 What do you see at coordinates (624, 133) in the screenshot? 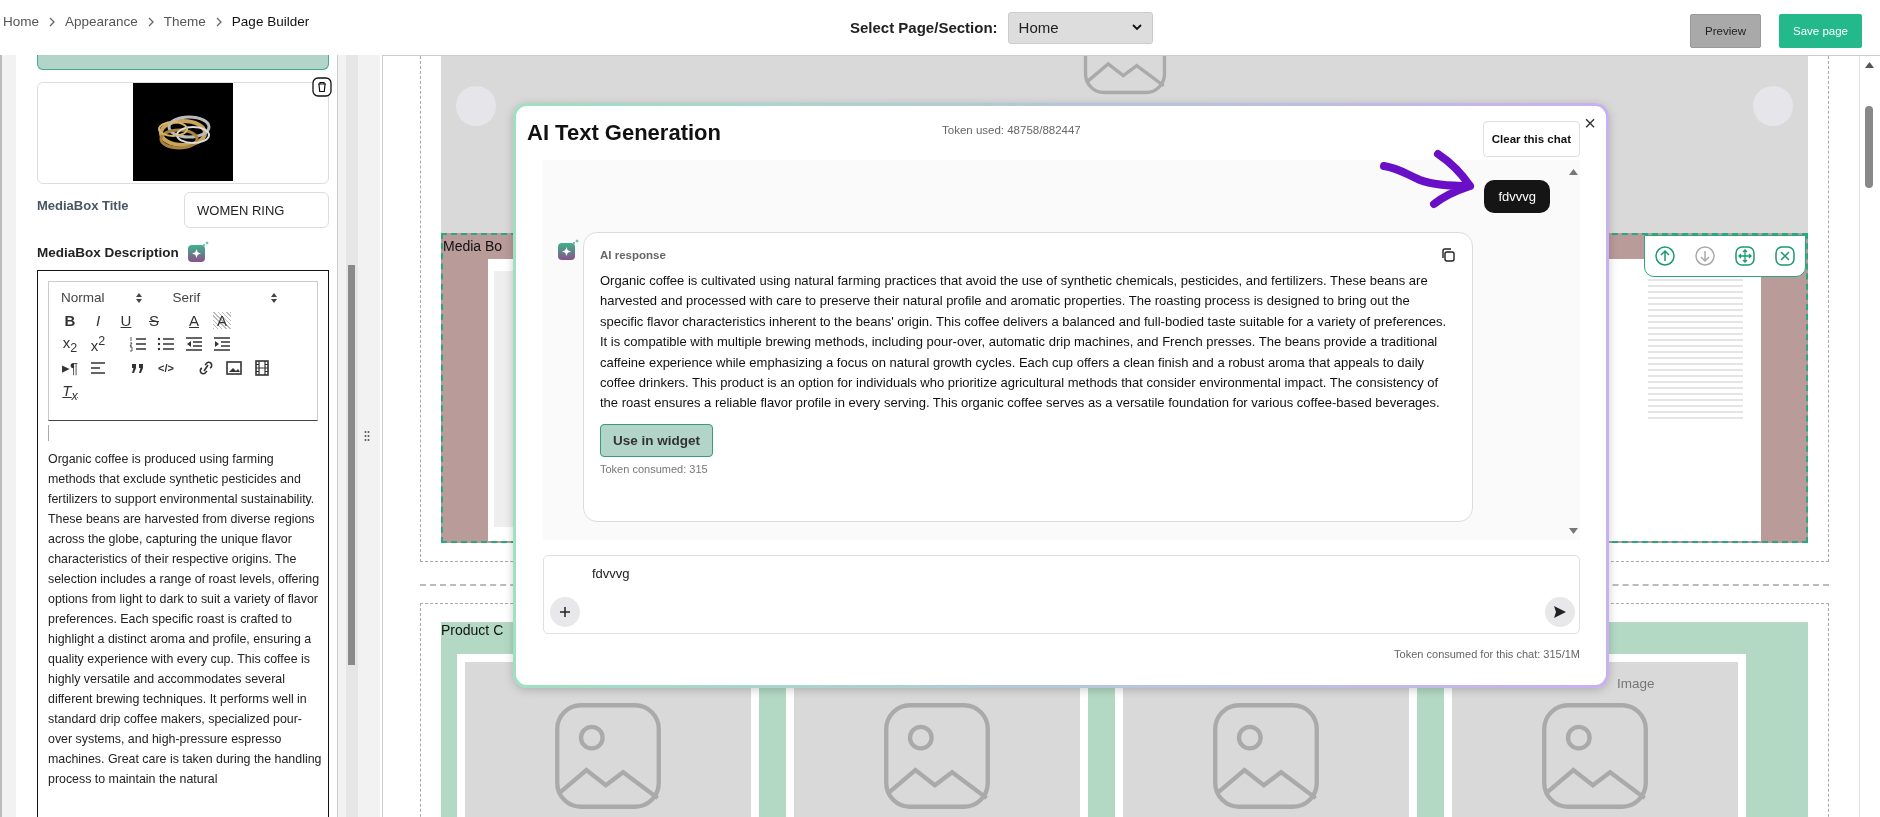
I see `dialog-title: AI Text Generation` at bounding box center [624, 133].